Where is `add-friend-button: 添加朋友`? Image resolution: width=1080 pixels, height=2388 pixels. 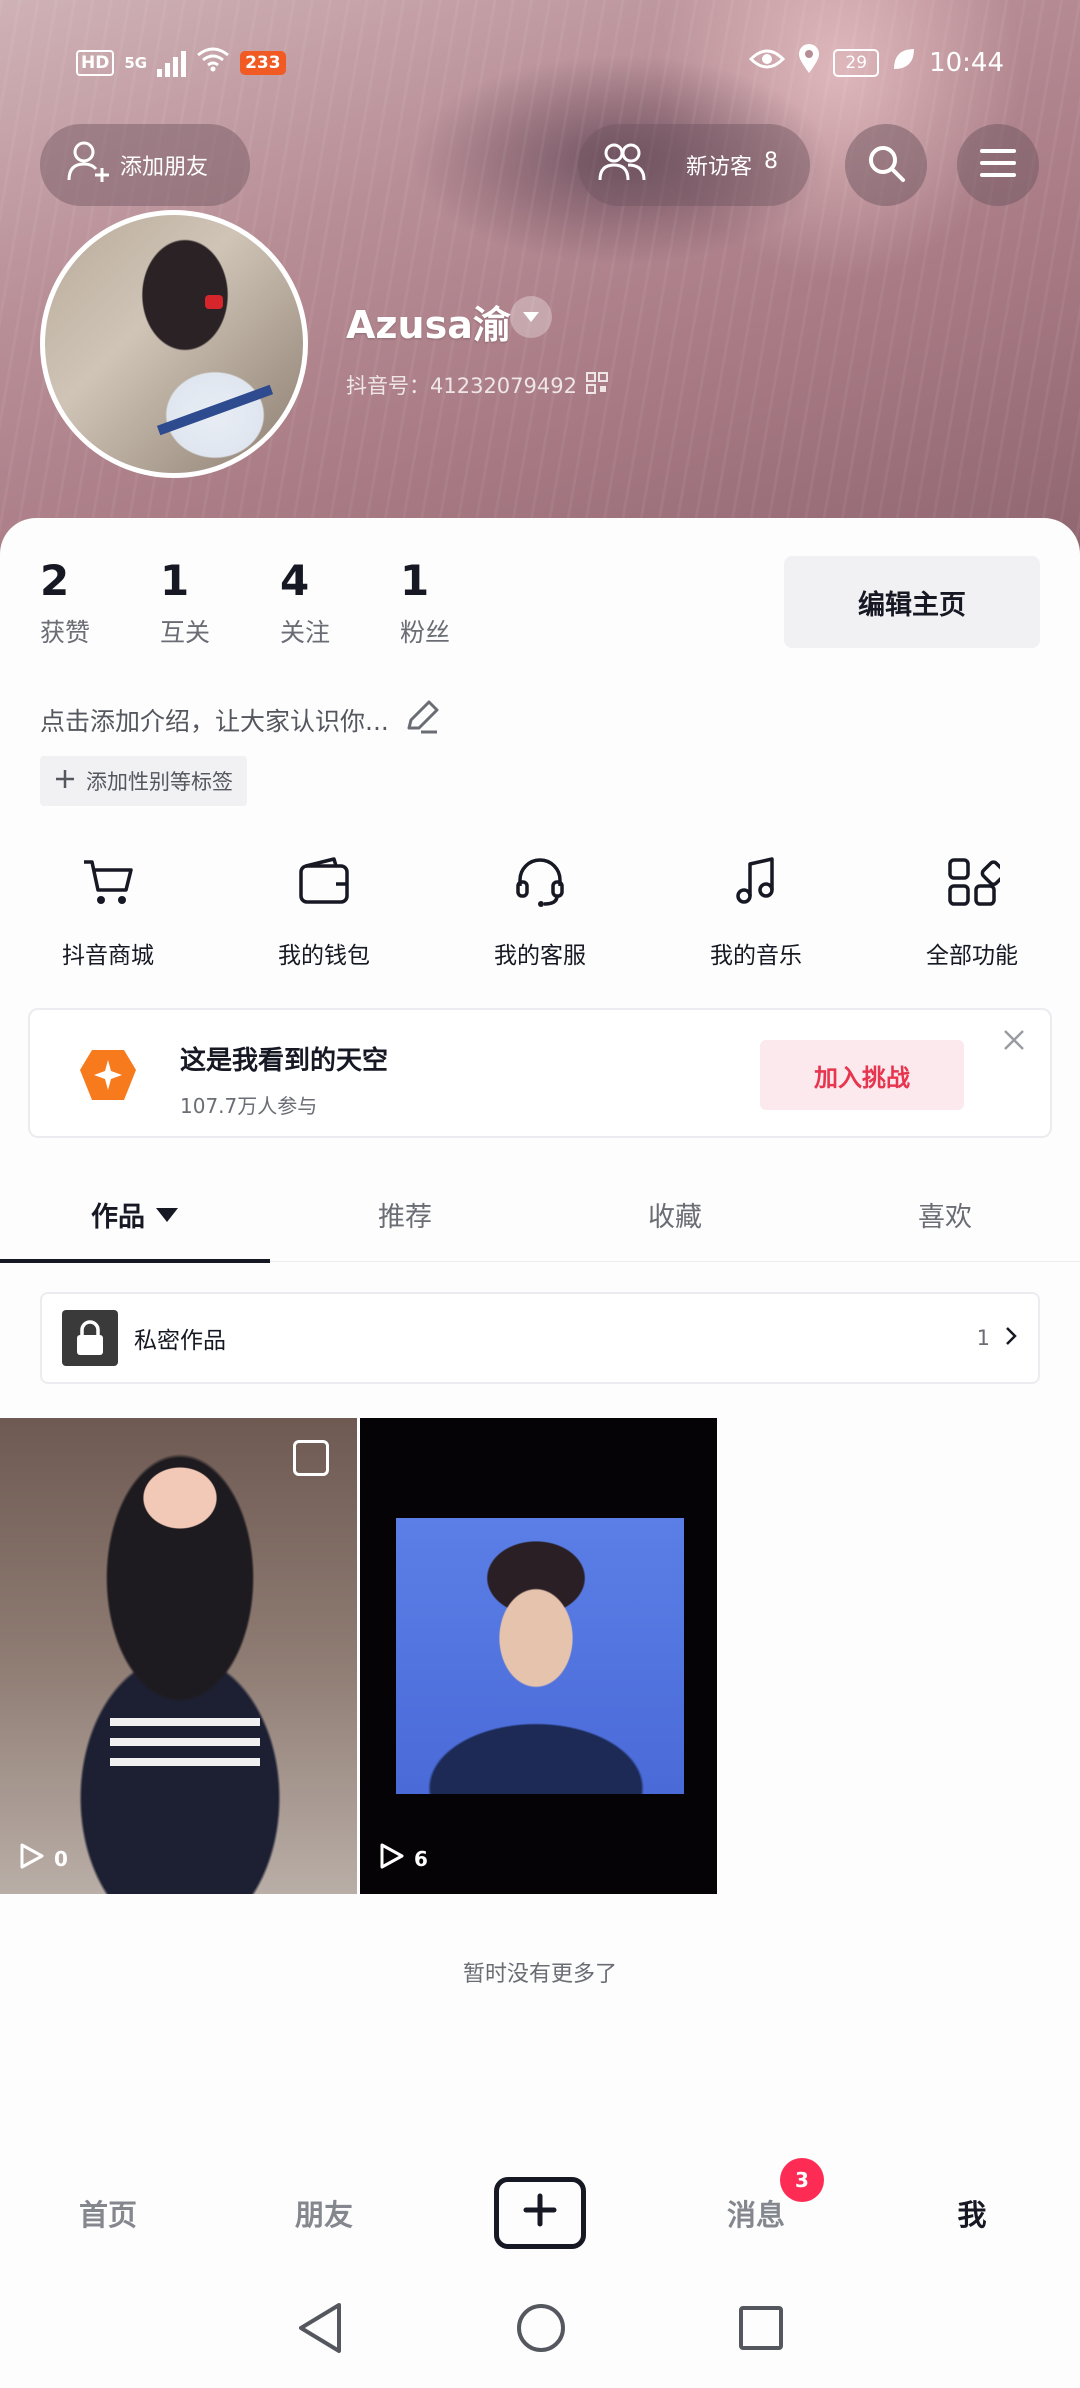 add-friend-button: 添加朋友 is located at coordinates (145, 165).